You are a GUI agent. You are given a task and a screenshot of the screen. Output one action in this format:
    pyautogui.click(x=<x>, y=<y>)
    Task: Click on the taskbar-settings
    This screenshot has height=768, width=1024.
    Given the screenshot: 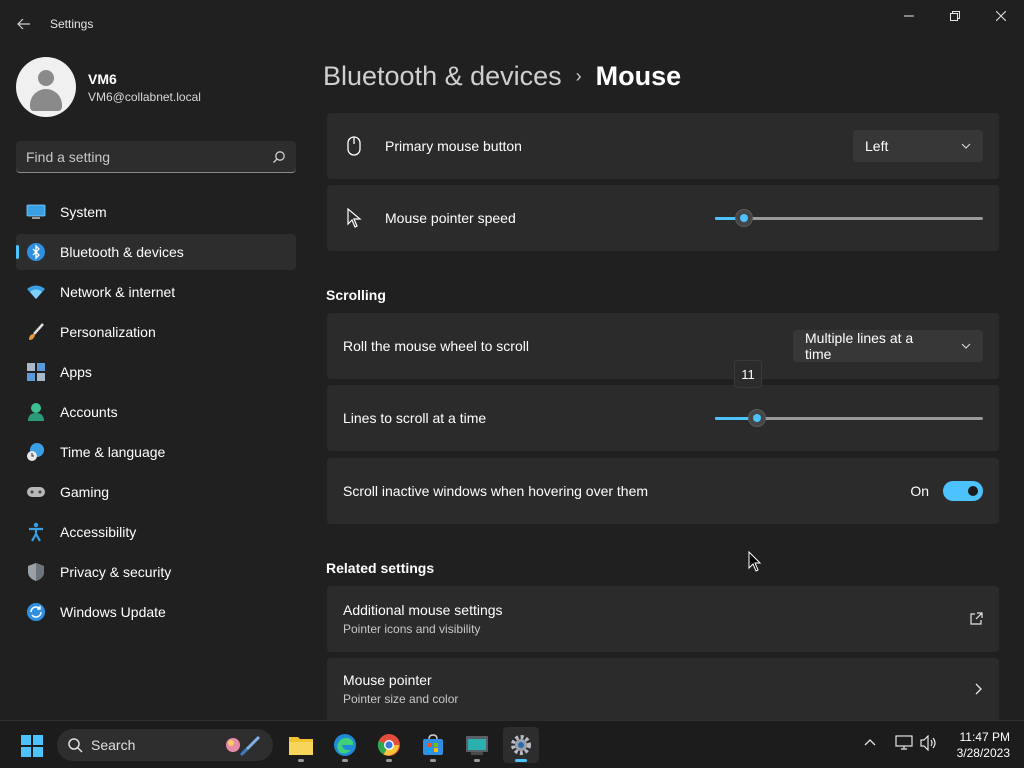 What is the action you would take?
    pyautogui.click(x=521, y=745)
    